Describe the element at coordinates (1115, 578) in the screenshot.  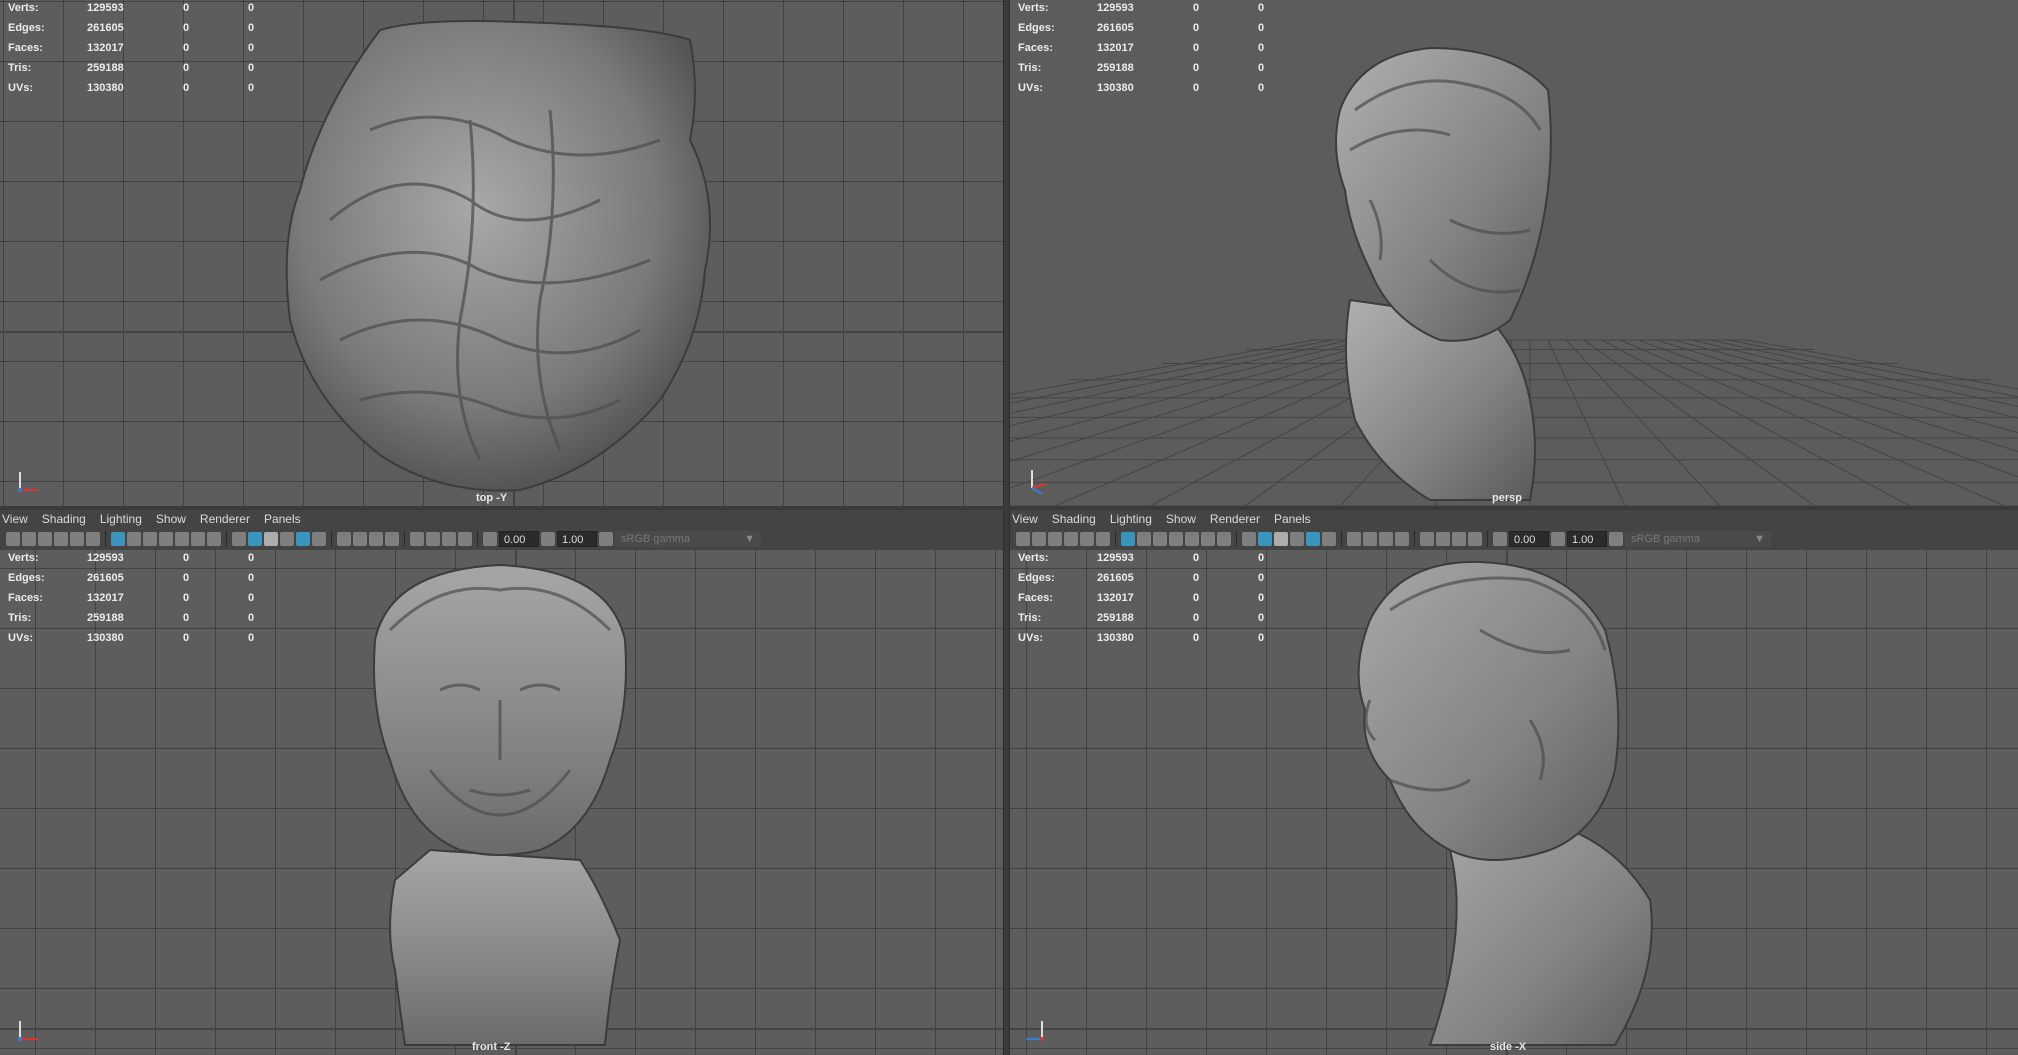
I see `hud-value: 261605` at that location.